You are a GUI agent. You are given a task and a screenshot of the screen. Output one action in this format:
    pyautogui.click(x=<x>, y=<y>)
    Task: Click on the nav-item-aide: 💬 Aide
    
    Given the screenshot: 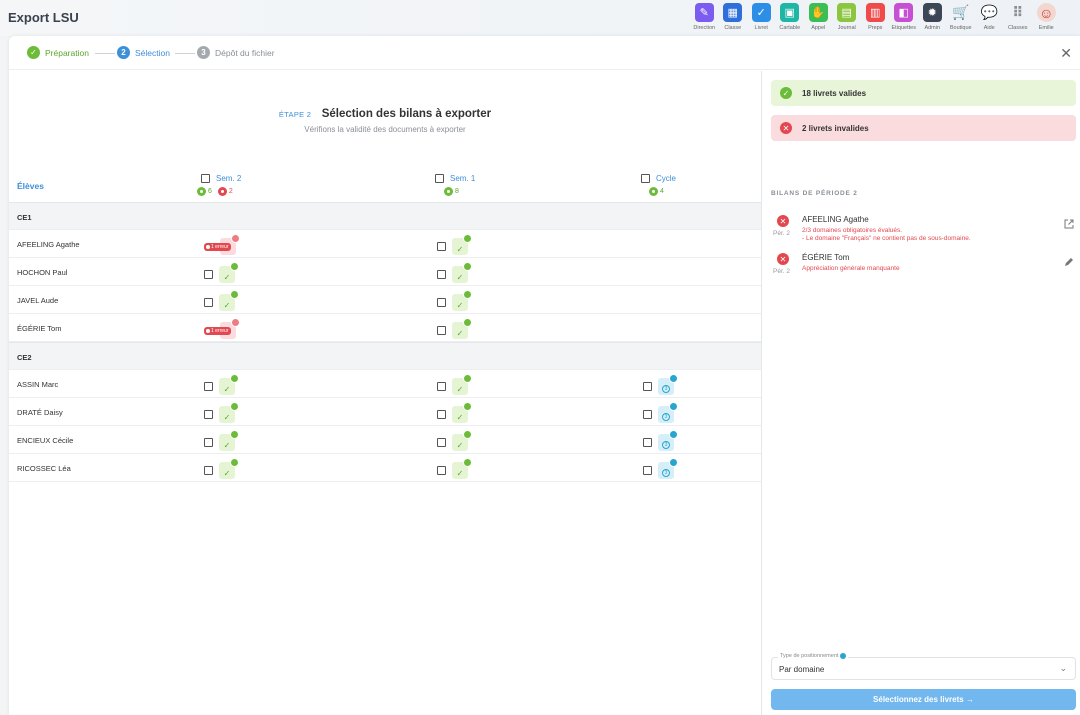 What is the action you would take?
    pyautogui.click(x=989, y=17)
    